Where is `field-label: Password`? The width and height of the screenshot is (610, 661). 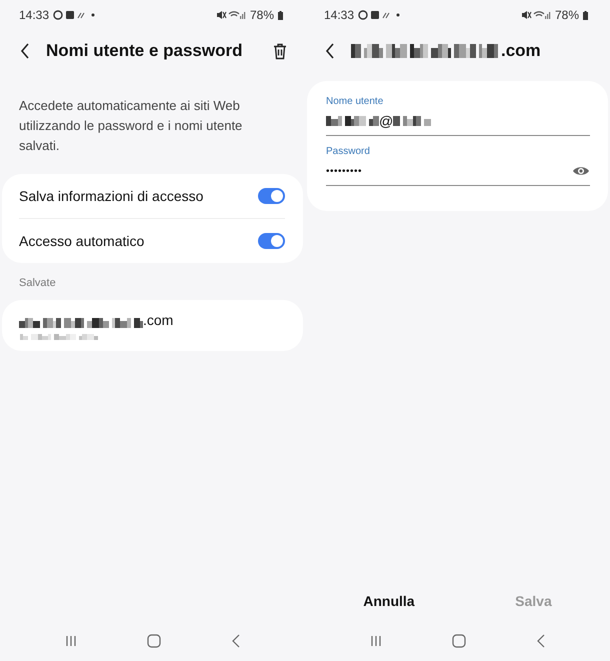 field-label: Password is located at coordinates (348, 151).